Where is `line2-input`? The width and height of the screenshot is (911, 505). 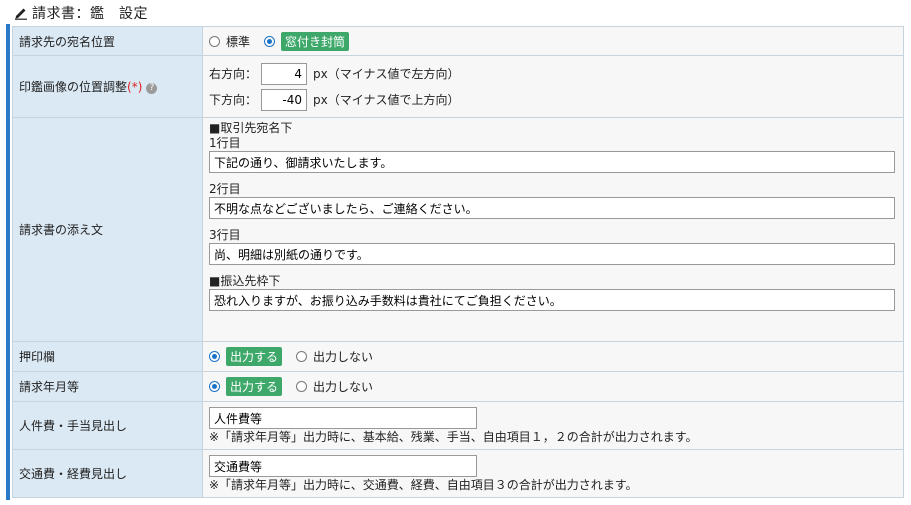
line2-input is located at coordinates (552, 208).